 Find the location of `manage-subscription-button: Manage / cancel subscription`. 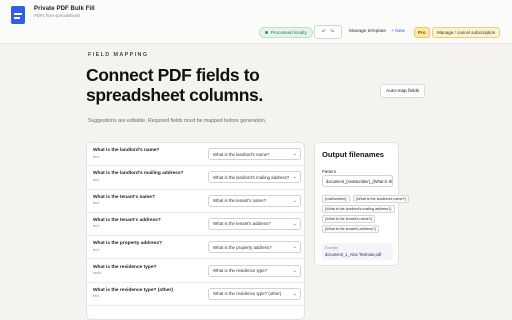

manage-subscription-button: Manage / cancel subscription is located at coordinates (466, 32).